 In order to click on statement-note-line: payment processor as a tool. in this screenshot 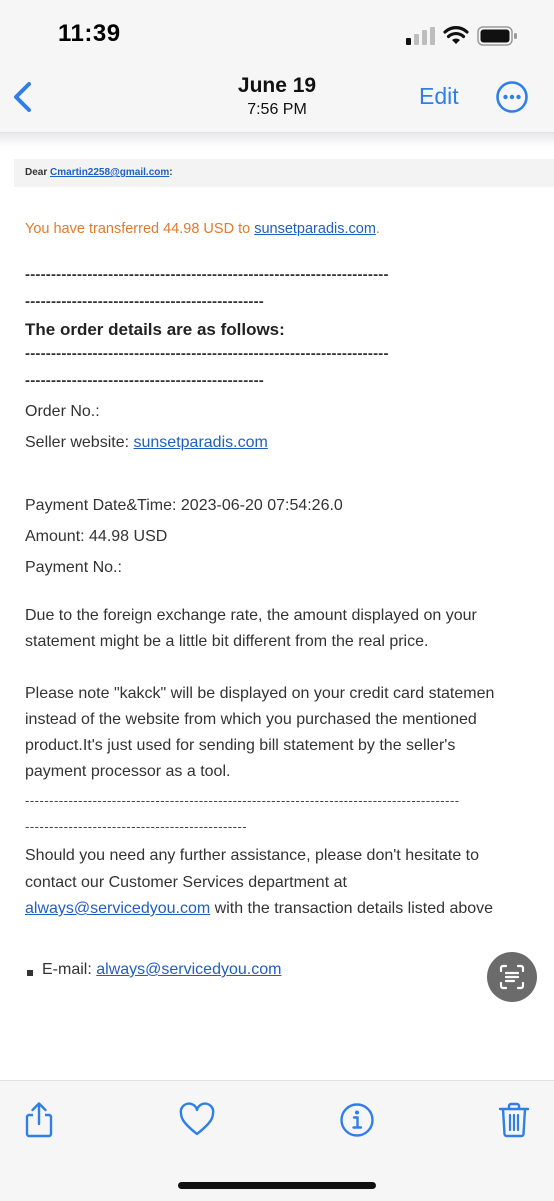, I will do `click(128, 771)`.